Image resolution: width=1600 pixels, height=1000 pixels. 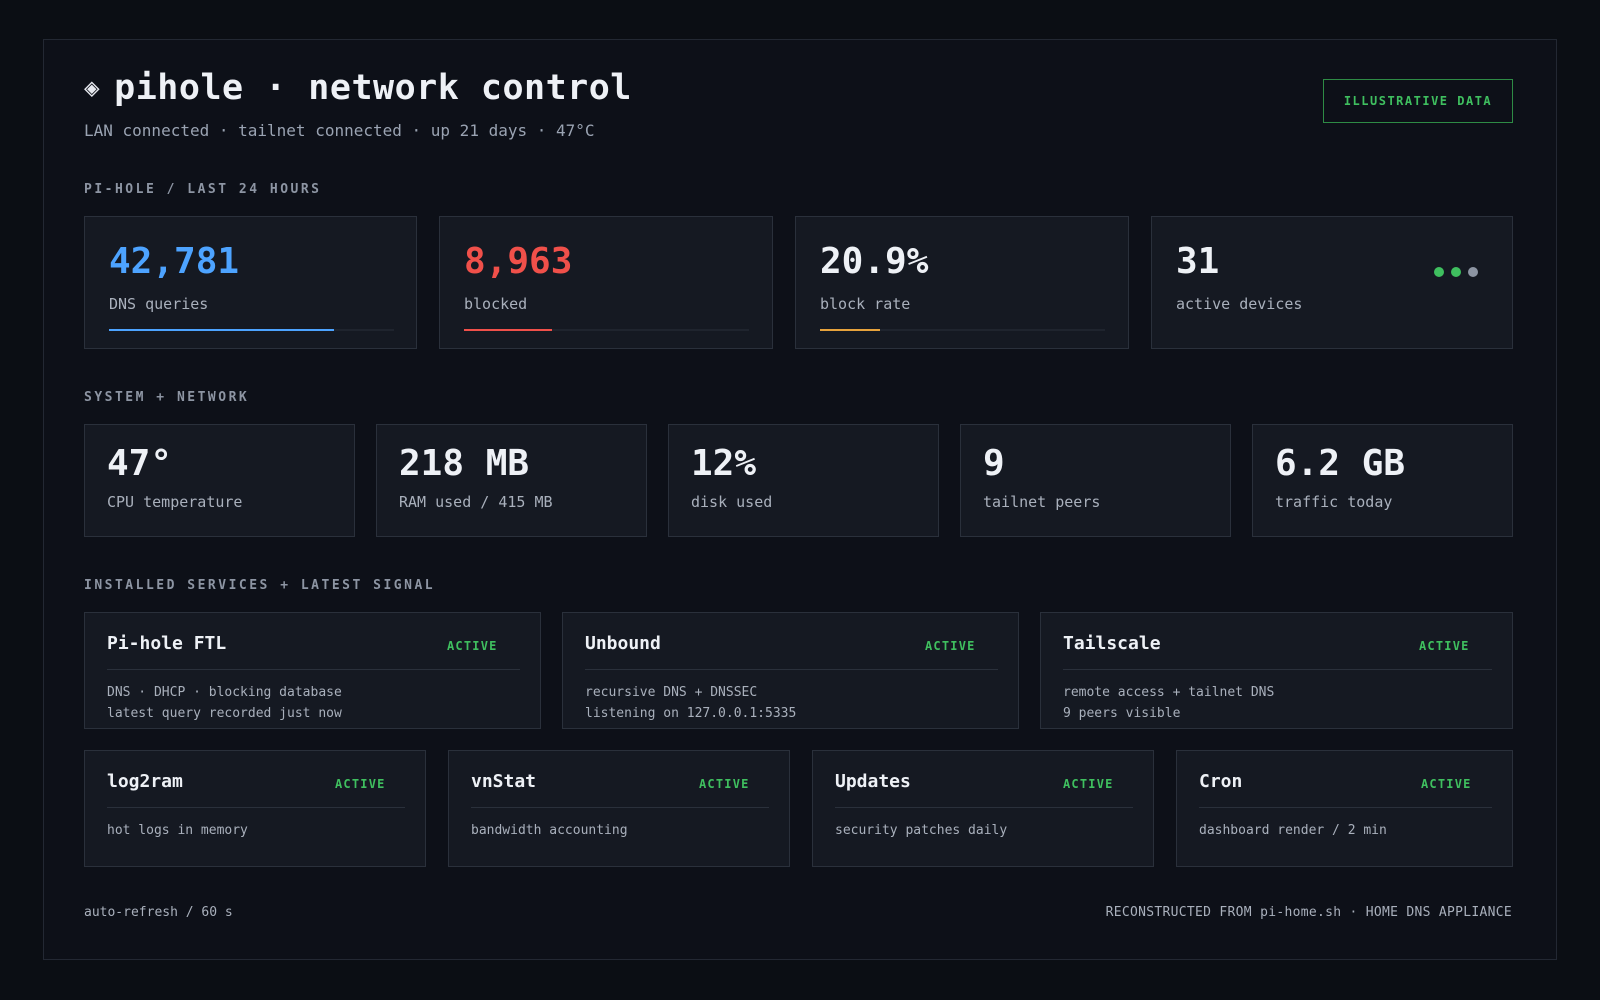 I want to click on sys-value: 218 MB, so click(x=464, y=463).